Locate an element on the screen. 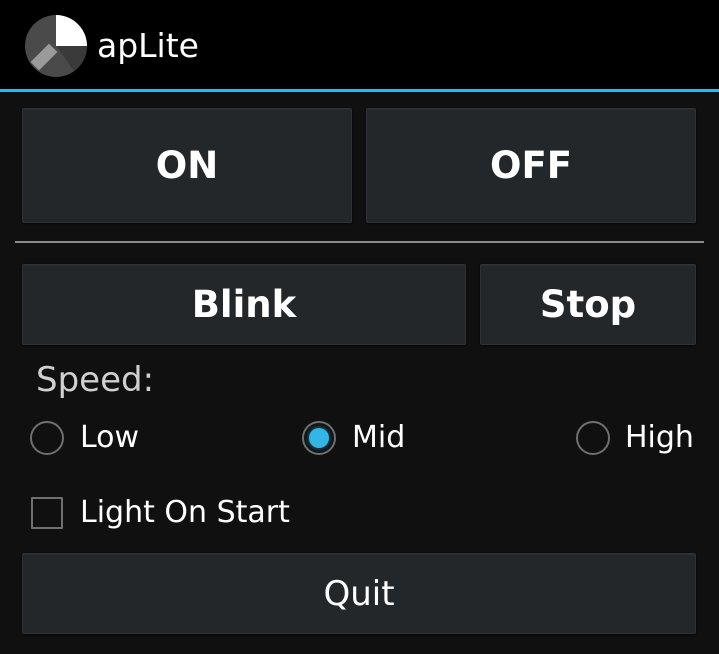 The image size is (719, 654). speed-high-label: High is located at coordinates (659, 438).